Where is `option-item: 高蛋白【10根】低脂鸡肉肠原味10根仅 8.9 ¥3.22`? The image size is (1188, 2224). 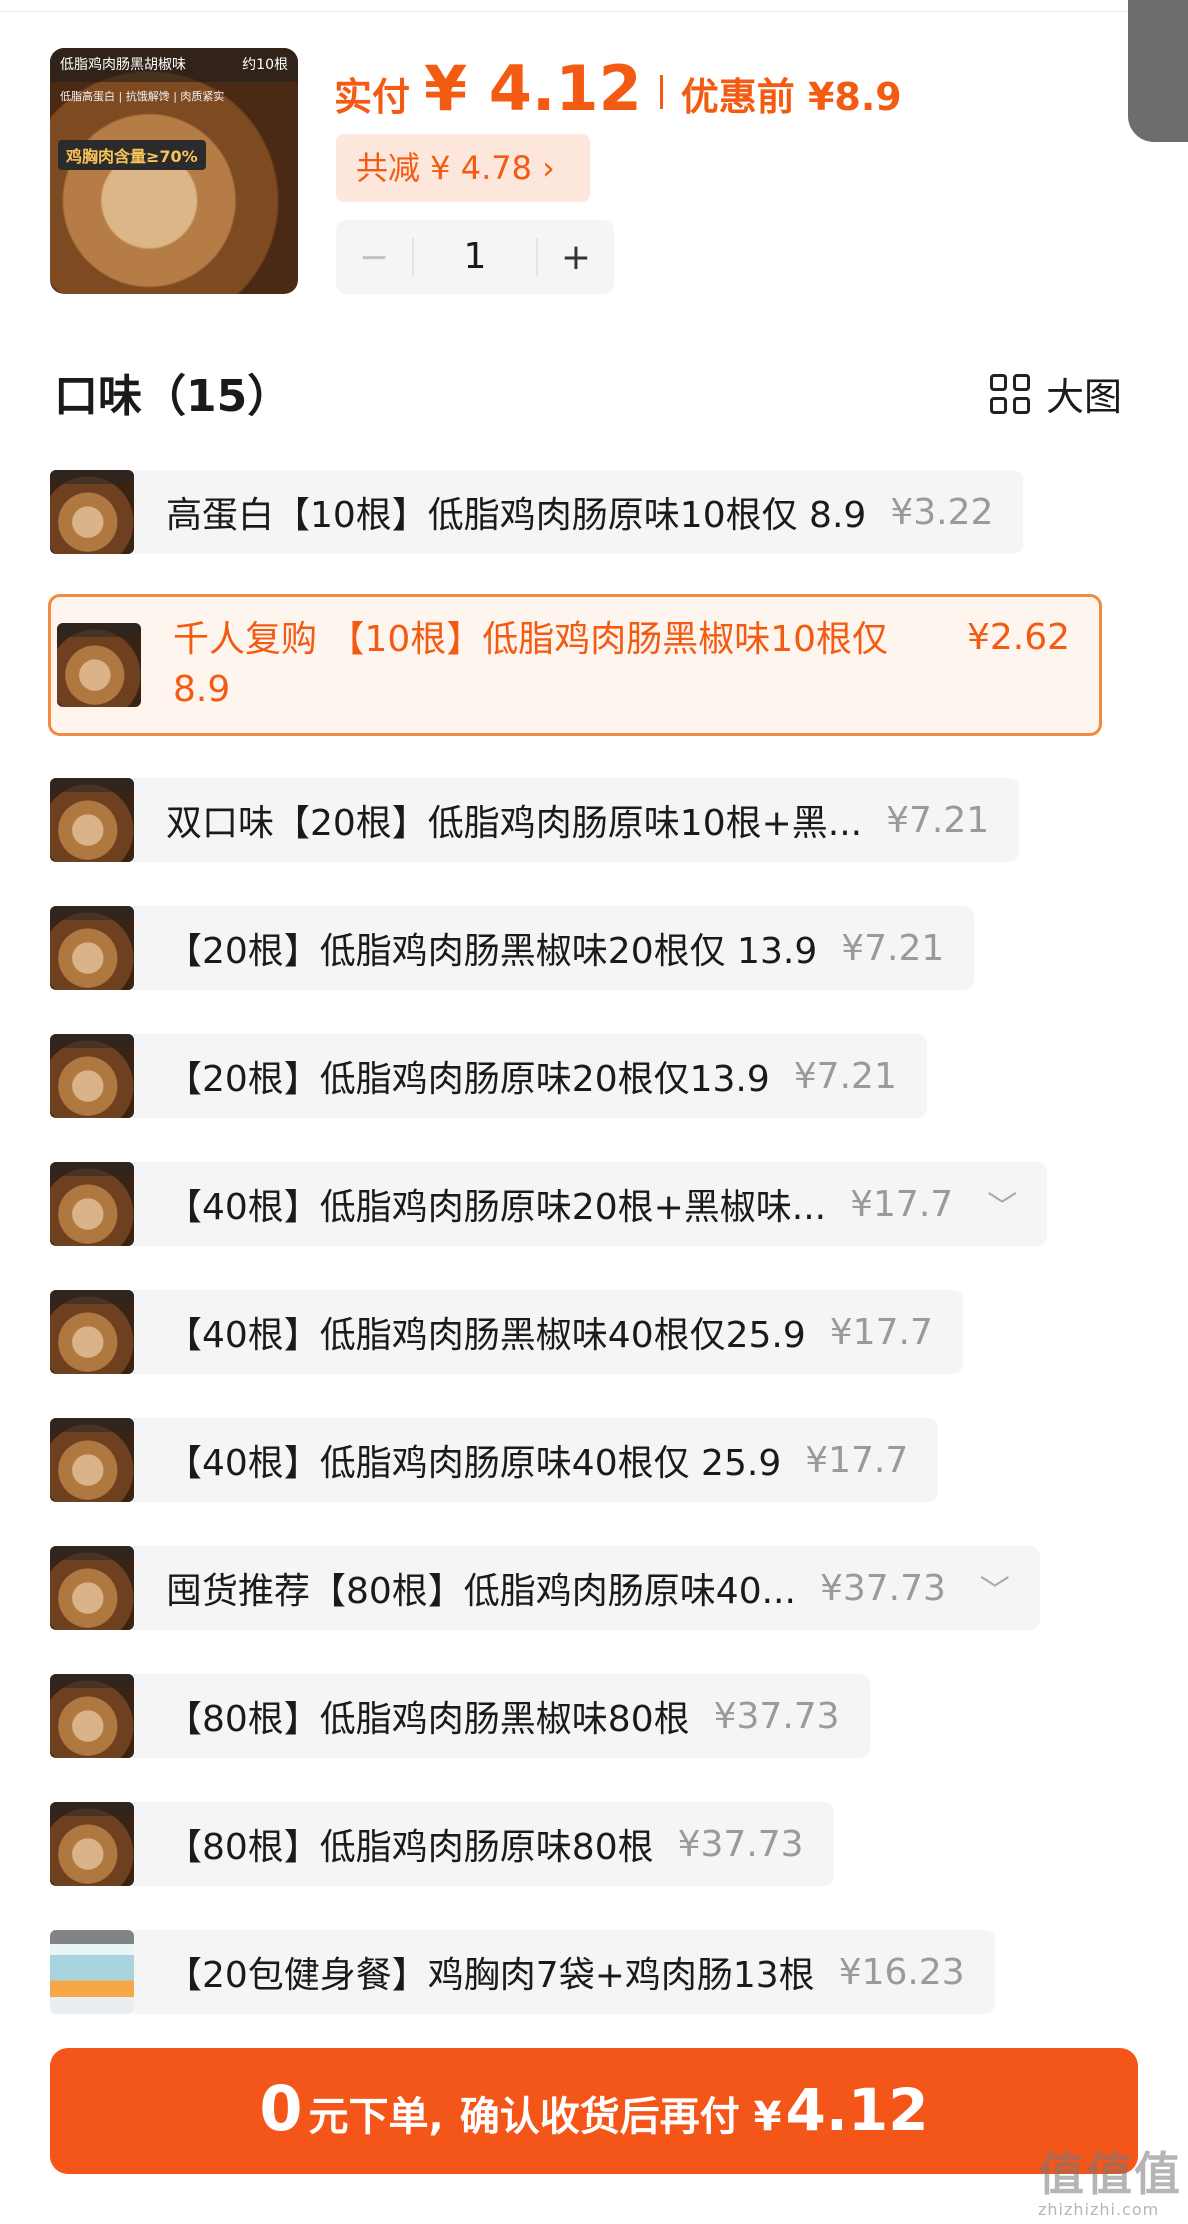 option-item: 高蛋白【10根】低脂鸡肉肠原味10根仅 8.9 ¥3.22 is located at coordinates (537, 512).